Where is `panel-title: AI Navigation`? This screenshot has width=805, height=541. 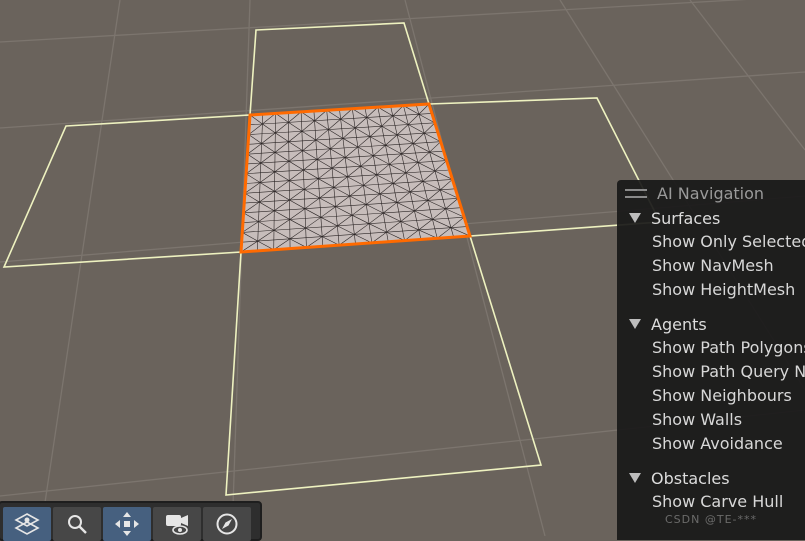 panel-title: AI Navigation is located at coordinates (711, 193).